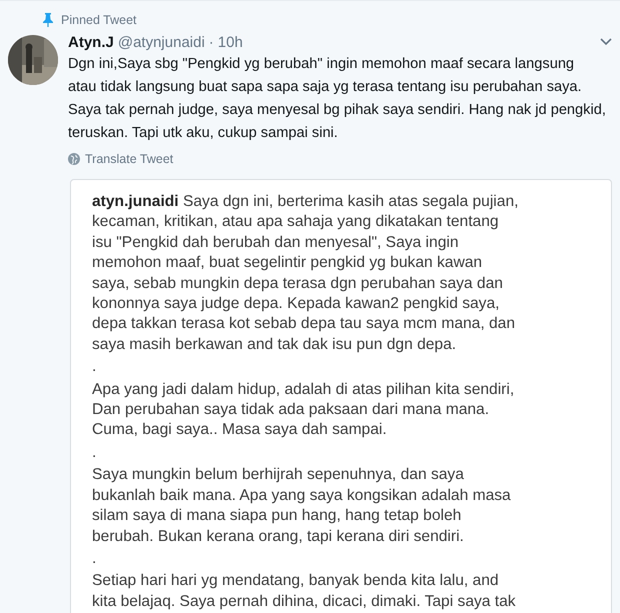 This screenshot has height=613, width=620. I want to click on author-name: Atyn.J, so click(91, 42).